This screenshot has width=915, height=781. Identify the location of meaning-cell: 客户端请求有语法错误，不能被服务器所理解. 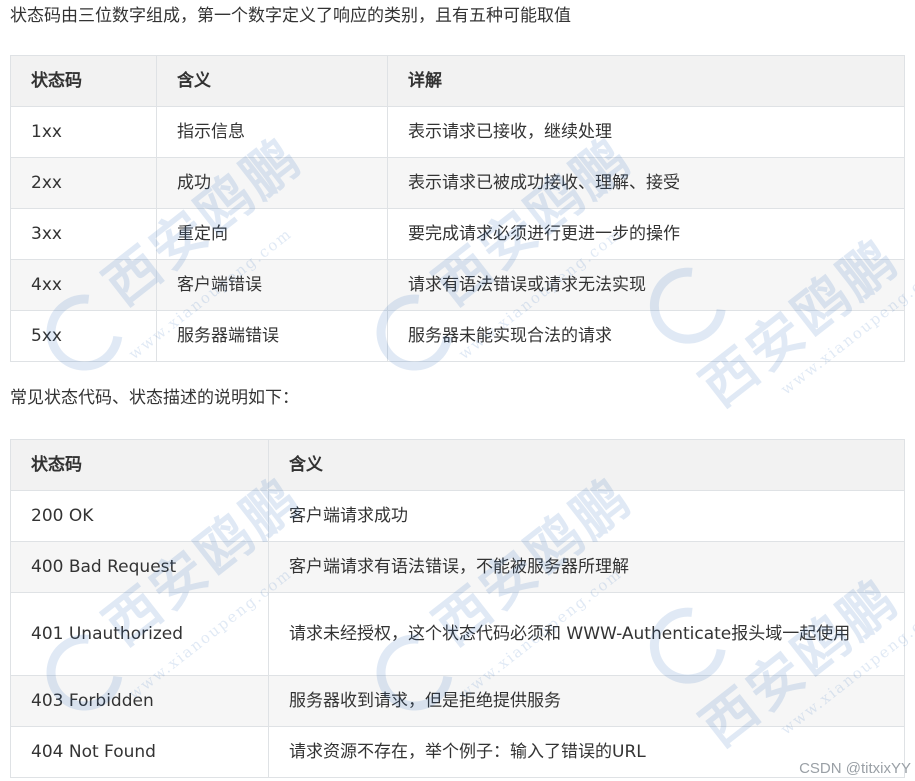
(586, 567).